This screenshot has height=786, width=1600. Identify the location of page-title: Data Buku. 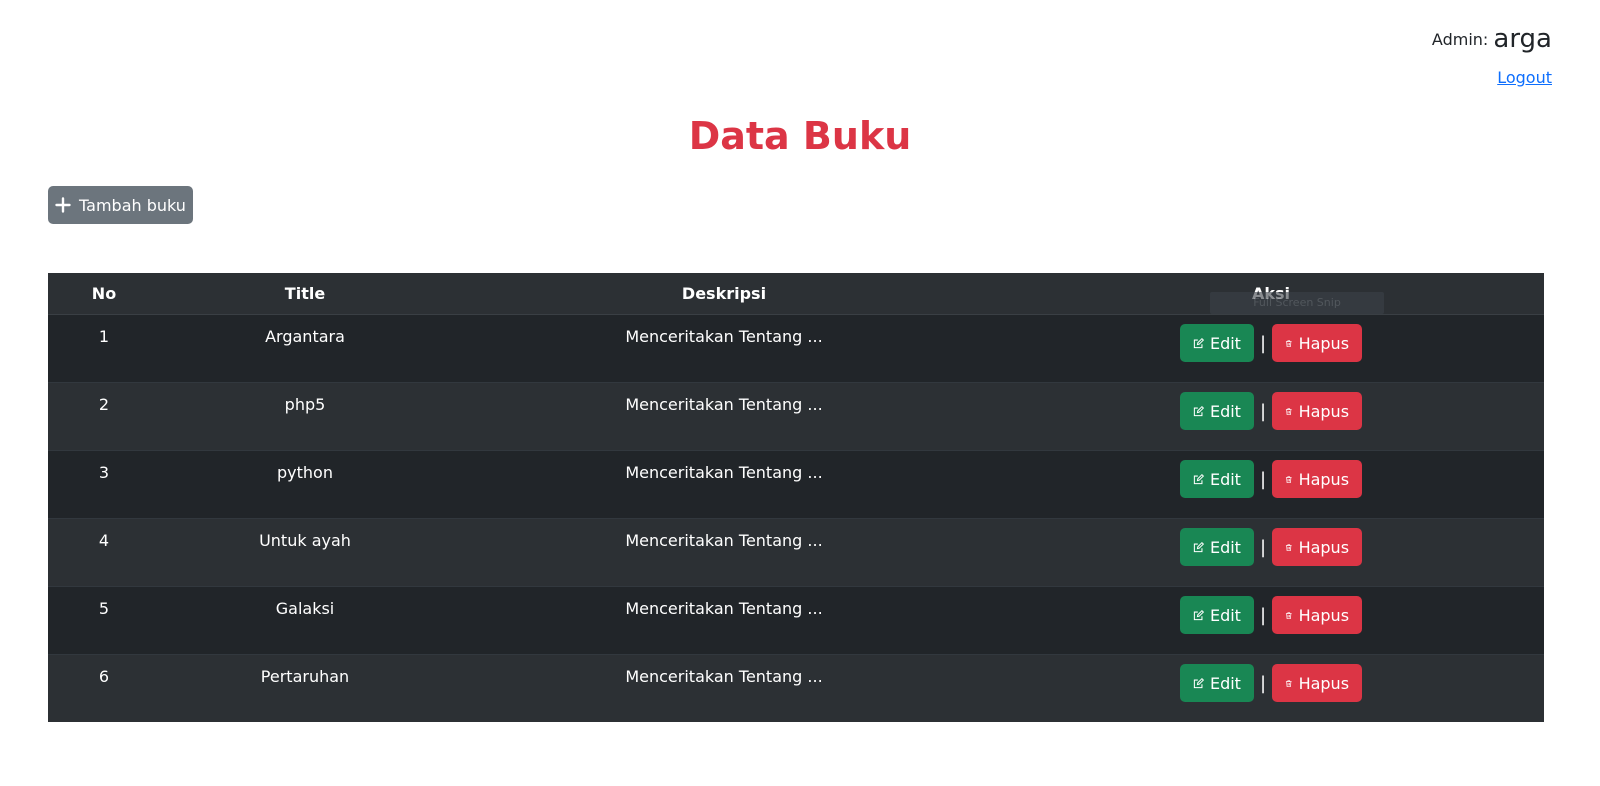
(800, 136).